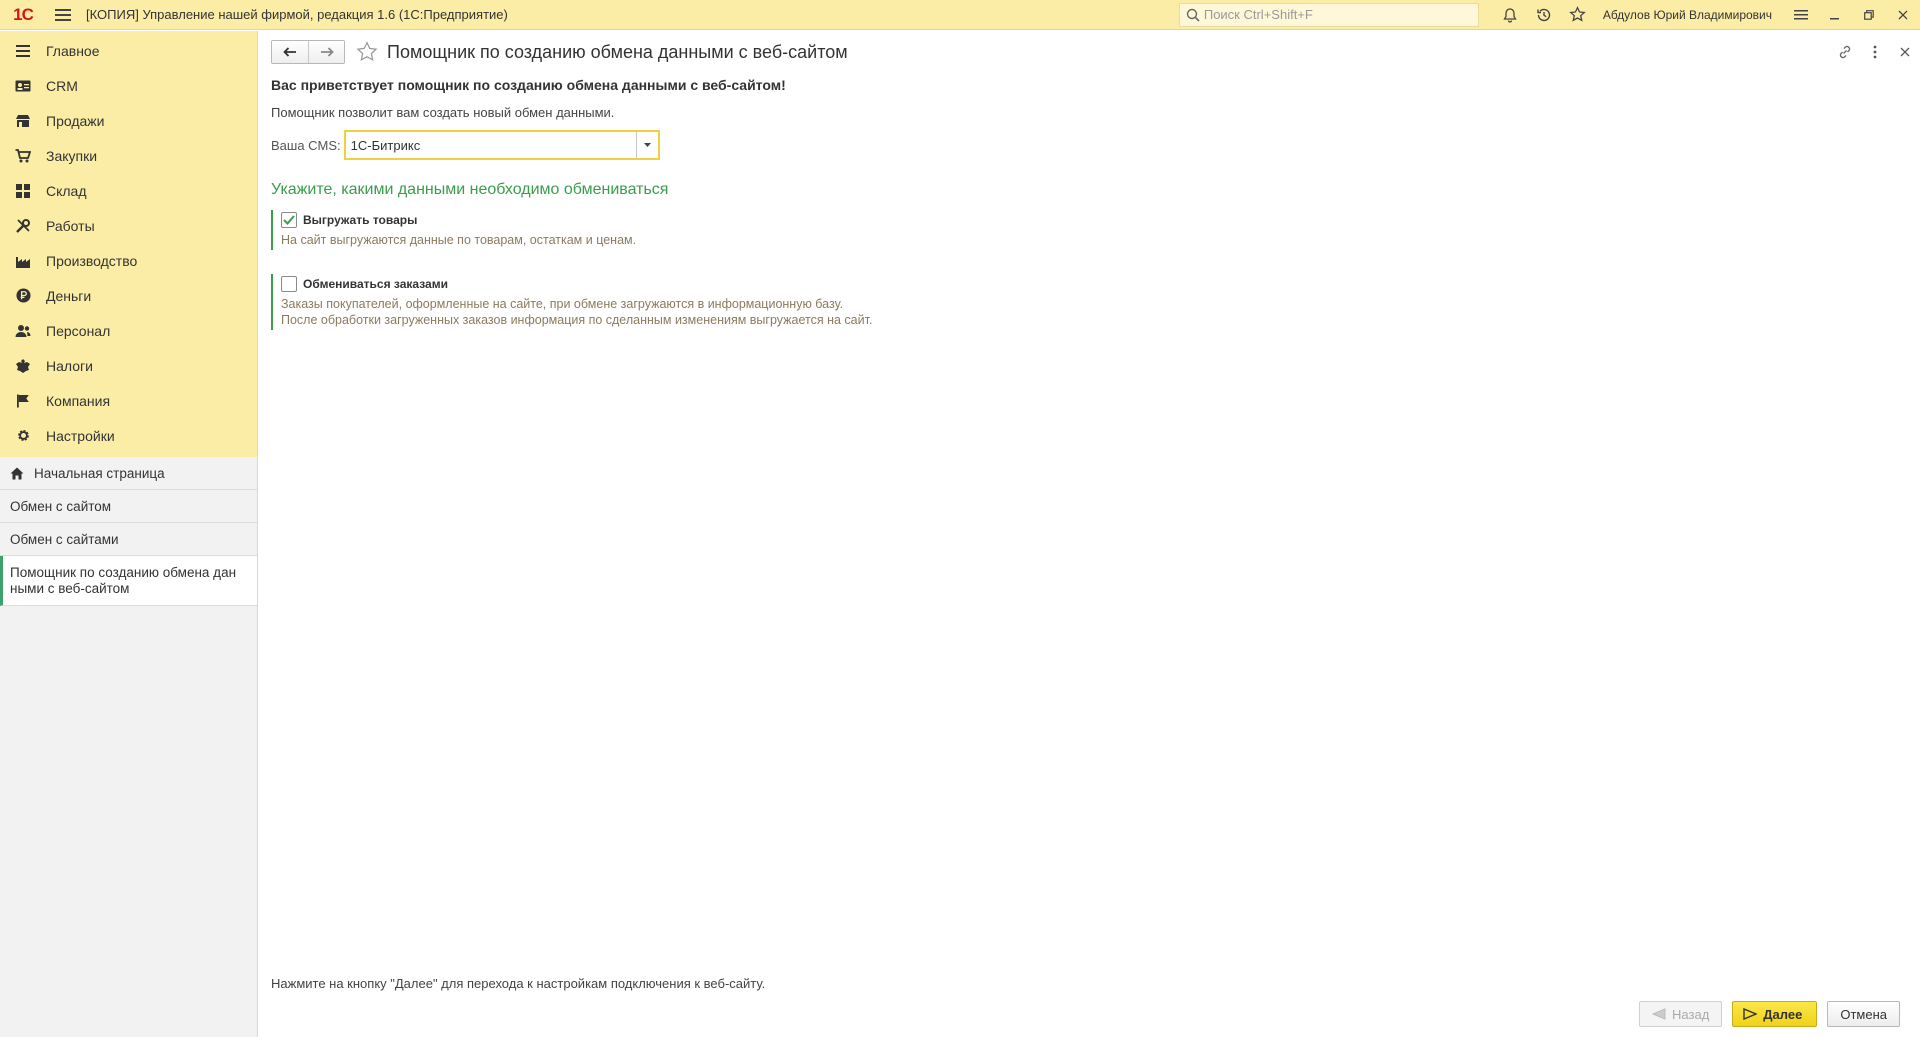  I want to click on section-company: Компания, so click(128, 400).